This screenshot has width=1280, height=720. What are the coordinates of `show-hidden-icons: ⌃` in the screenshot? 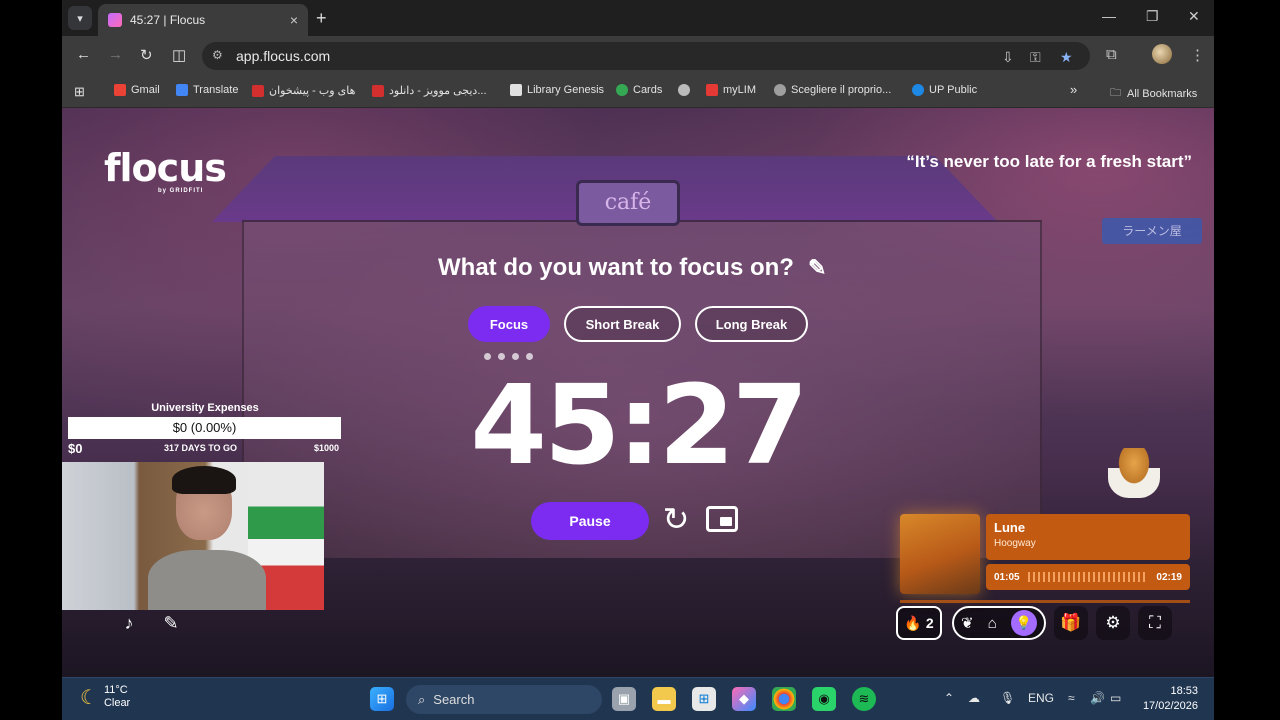 It's located at (949, 698).